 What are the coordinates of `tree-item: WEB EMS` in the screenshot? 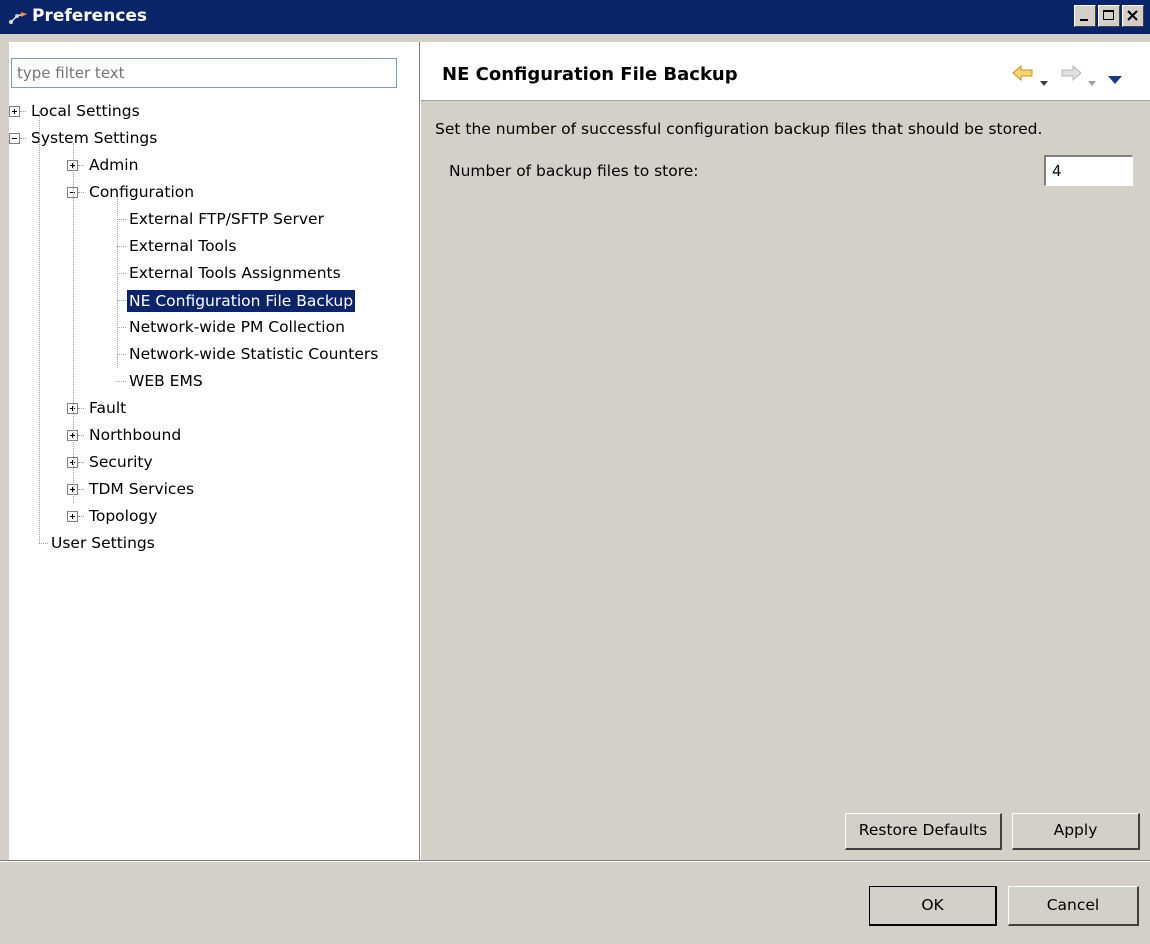 It's located at (214, 381).